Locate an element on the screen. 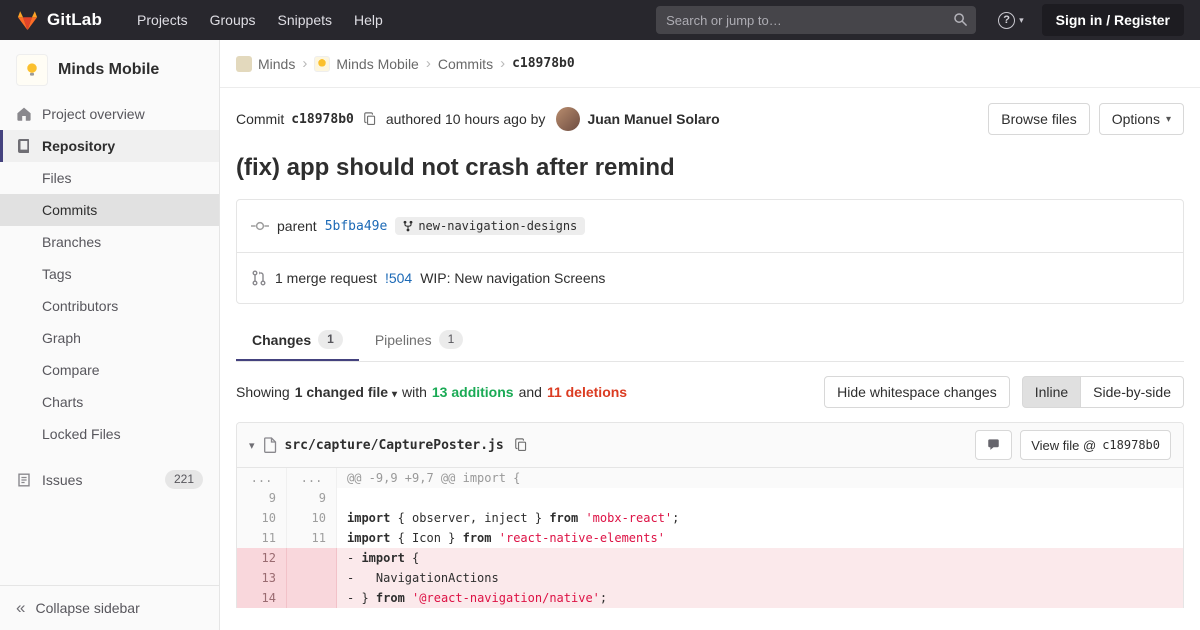 This screenshot has width=1200, height=630. project-name: Minds Mobile is located at coordinates (108, 70).